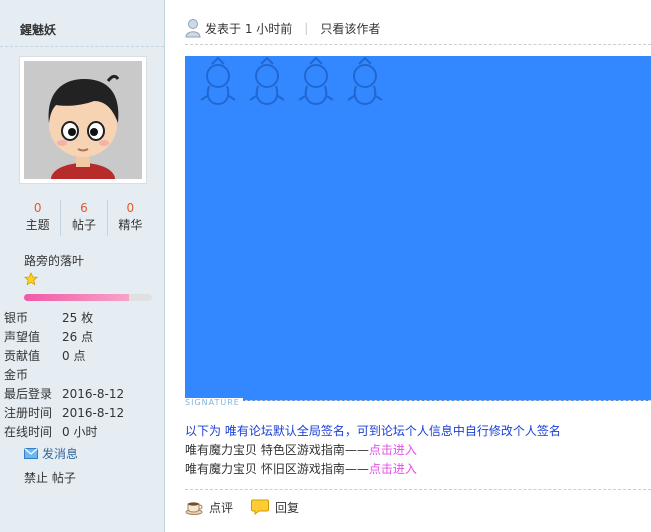  Describe the element at coordinates (31, 279) in the screenshot. I see `star-icon` at that location.